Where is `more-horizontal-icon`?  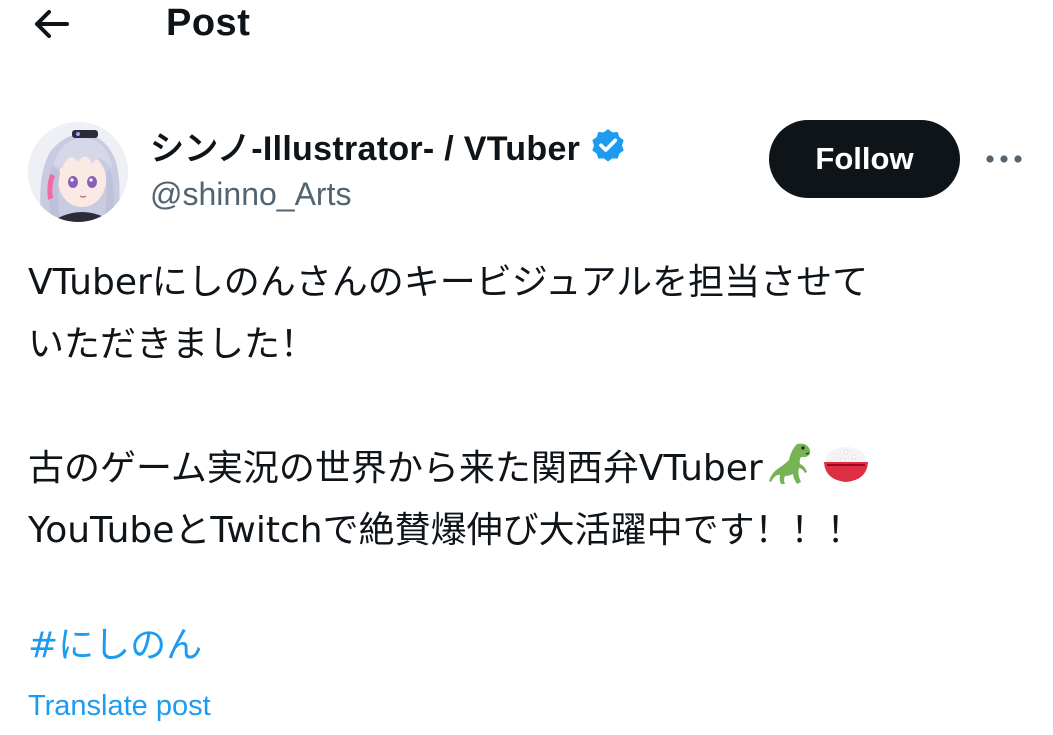
more-horizontal-icon is located at coordinates (1004, 159).